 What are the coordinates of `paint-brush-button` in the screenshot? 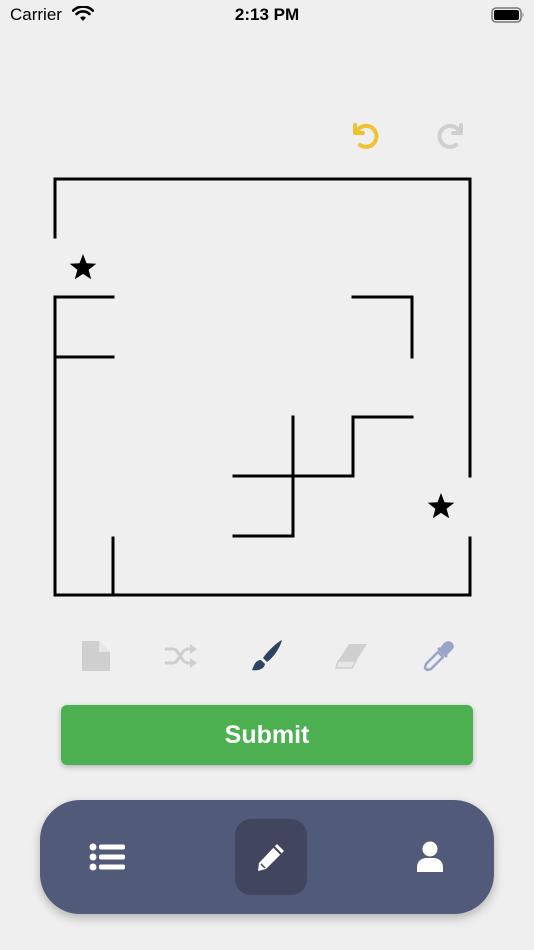 It's located at (267, 656).